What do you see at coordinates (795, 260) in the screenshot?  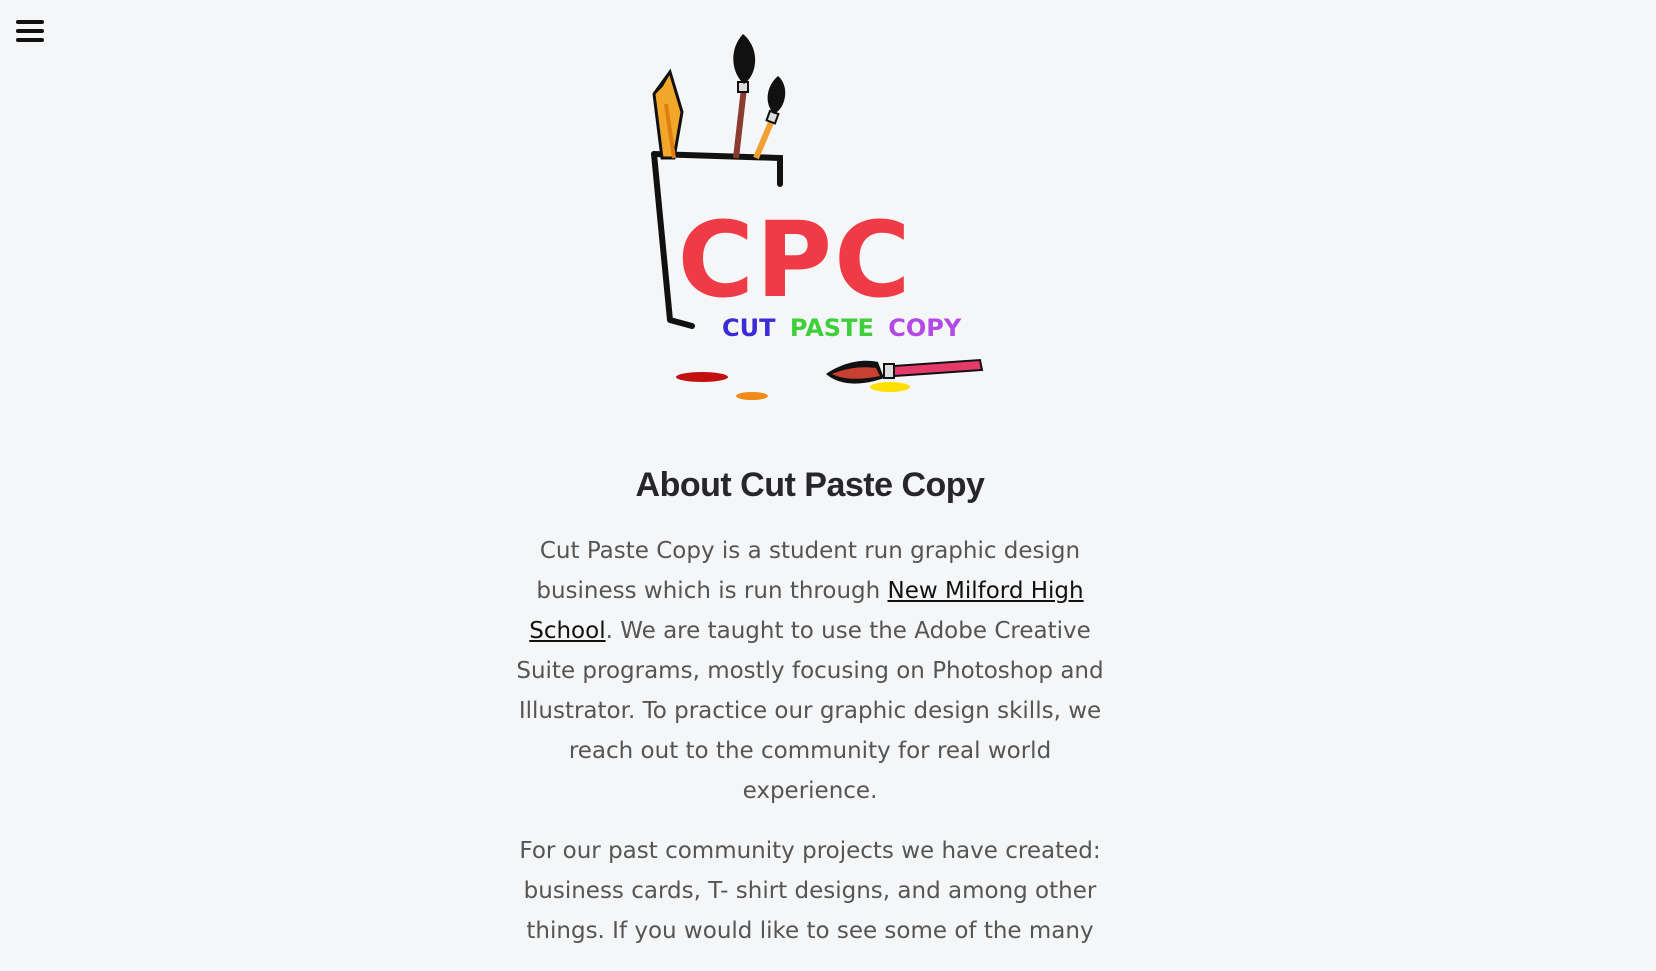 I see `logo-monogram: CPC` at bounding box center [795, 260].